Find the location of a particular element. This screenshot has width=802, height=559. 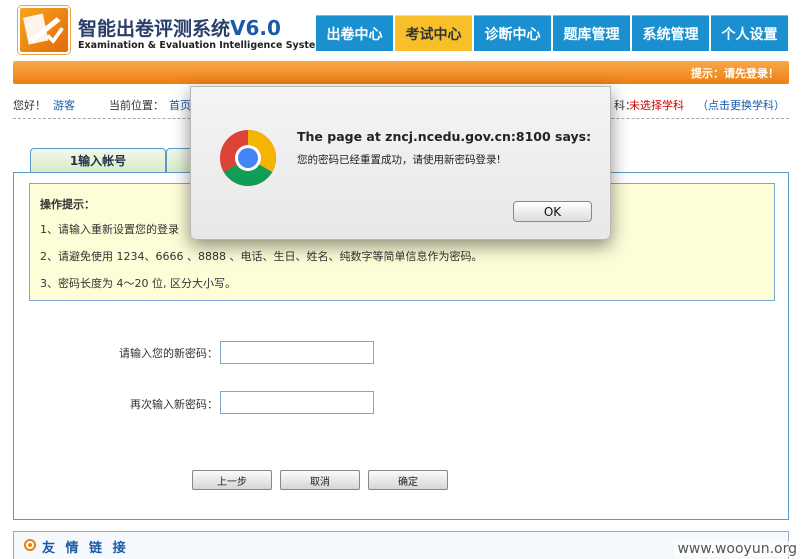

nav-tab-personal-settings: 个人设置 is located at coordinates (749, 33).